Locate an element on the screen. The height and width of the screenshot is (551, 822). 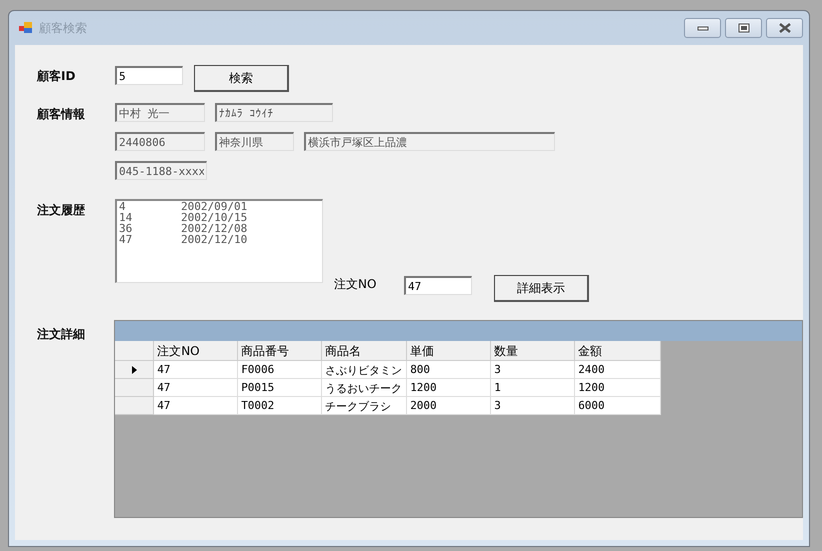
column-header: 金額 is located at coordinates (618, 351).